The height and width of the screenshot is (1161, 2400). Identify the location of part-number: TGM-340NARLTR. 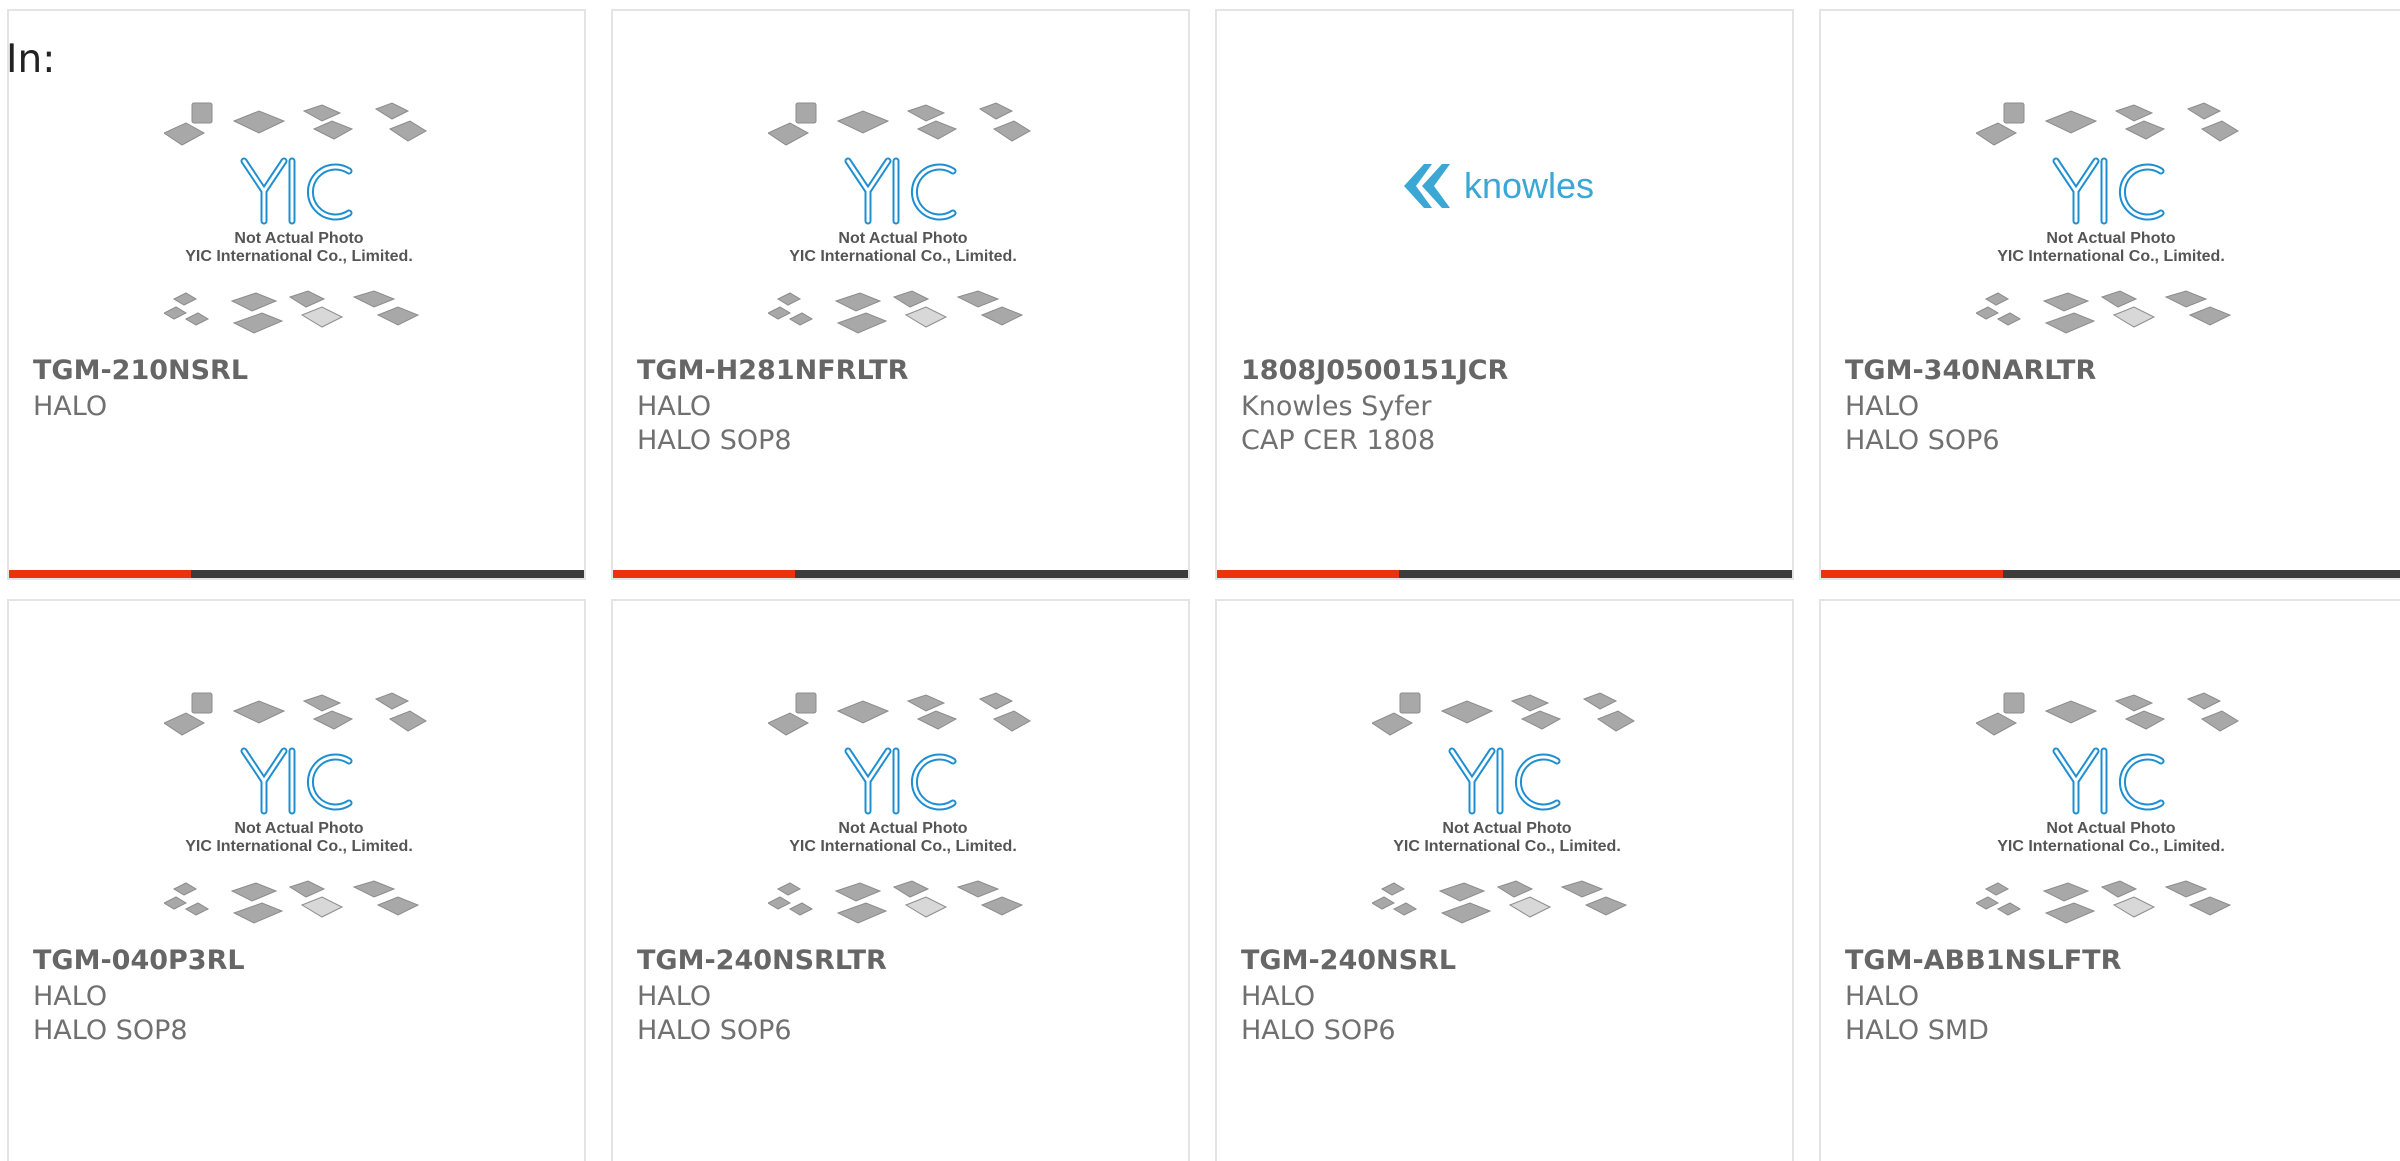
(1970, 370).